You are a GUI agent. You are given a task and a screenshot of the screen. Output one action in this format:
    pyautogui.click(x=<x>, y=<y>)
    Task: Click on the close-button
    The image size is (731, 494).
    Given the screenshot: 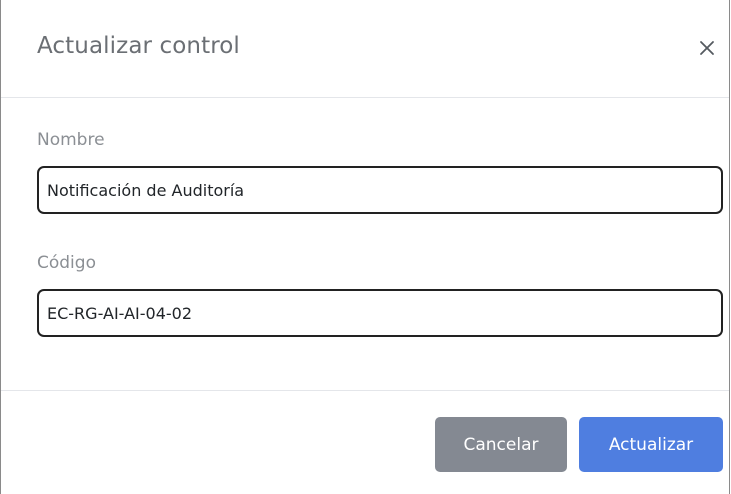 What is the action you would take?
    pyautogui.click(x=707, y=48)
    